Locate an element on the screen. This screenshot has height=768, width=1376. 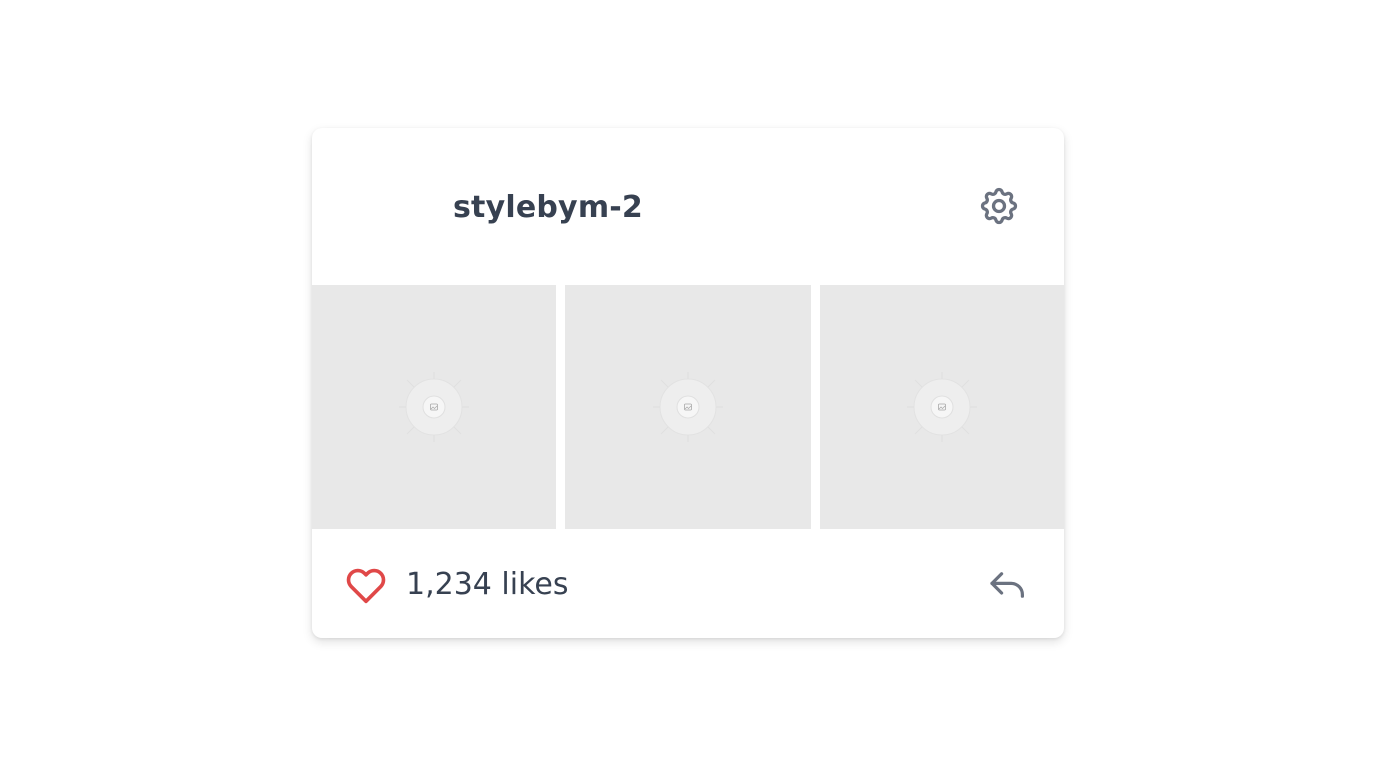
settings-button is located at coordinates (999, 206).